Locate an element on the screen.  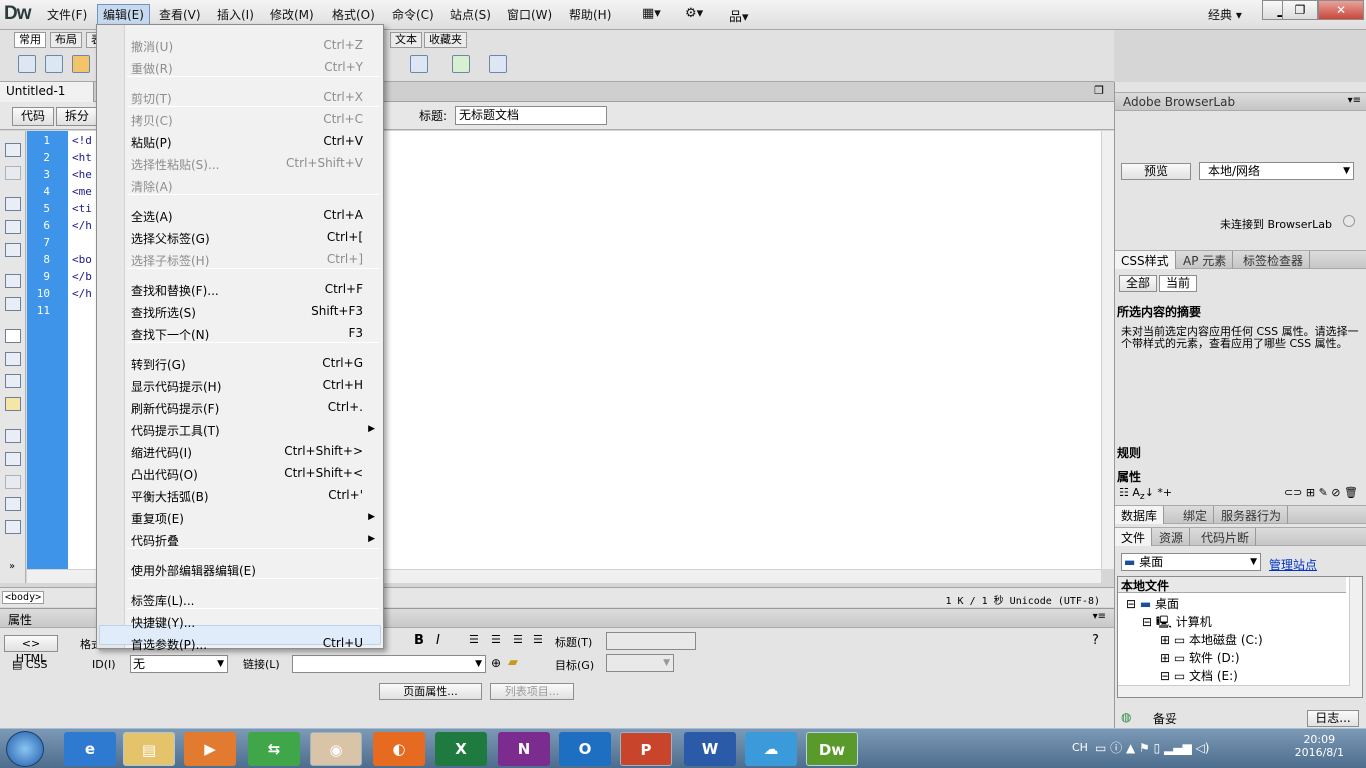
restore-icon: ❐ is located at coordinates (1099, 90).